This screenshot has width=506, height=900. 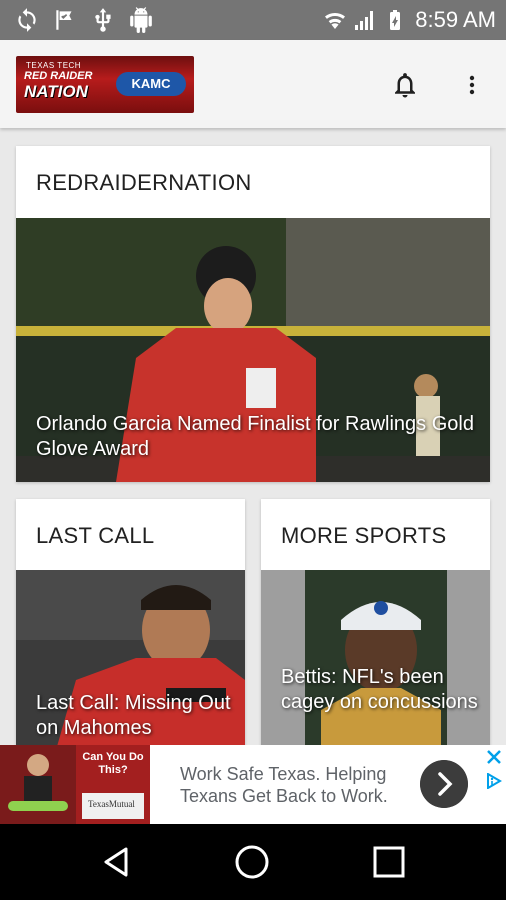 I want to click on navigation-bar, so click(x=253, y=862).